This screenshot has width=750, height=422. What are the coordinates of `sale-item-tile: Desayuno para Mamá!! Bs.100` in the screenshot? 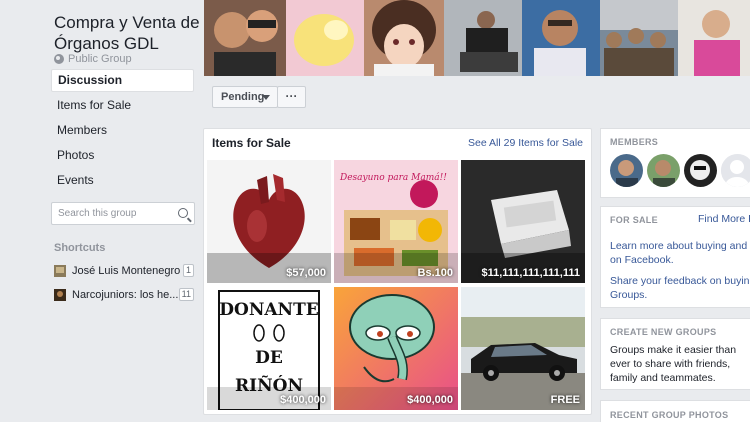 It's located at (396, 221).